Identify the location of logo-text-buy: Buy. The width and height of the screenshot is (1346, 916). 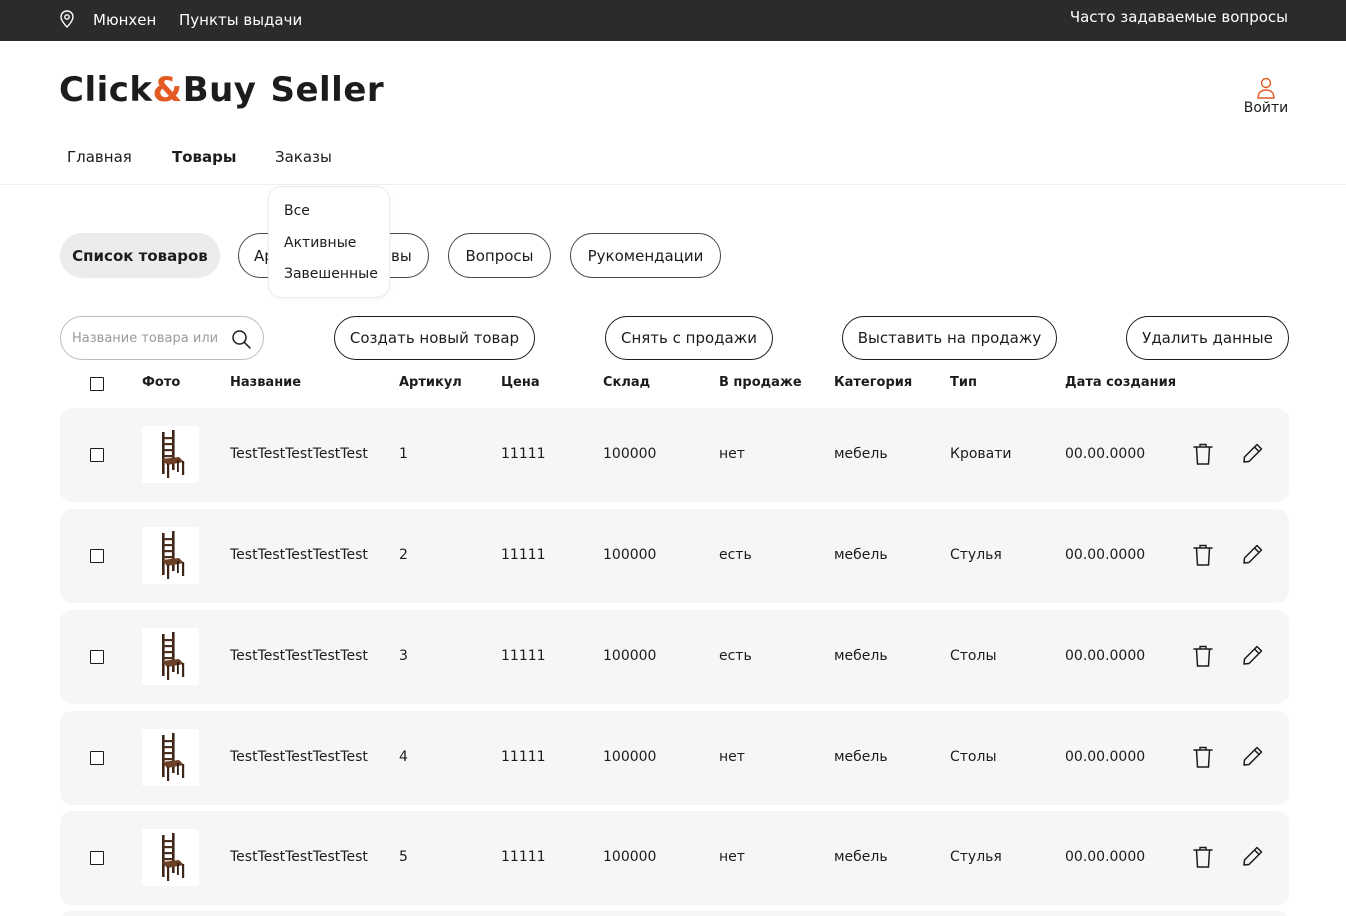
(219, 90).